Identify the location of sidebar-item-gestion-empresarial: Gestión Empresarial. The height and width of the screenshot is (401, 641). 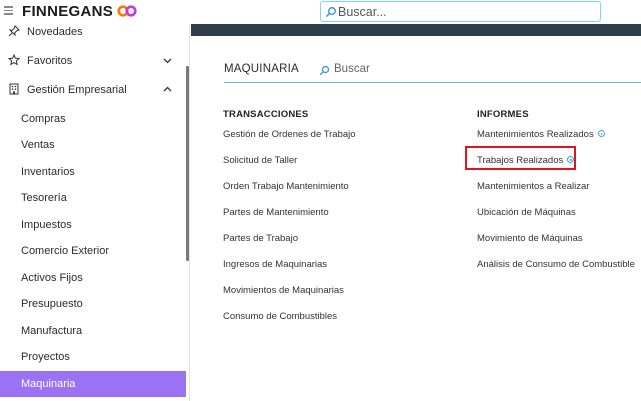
(93, 90).